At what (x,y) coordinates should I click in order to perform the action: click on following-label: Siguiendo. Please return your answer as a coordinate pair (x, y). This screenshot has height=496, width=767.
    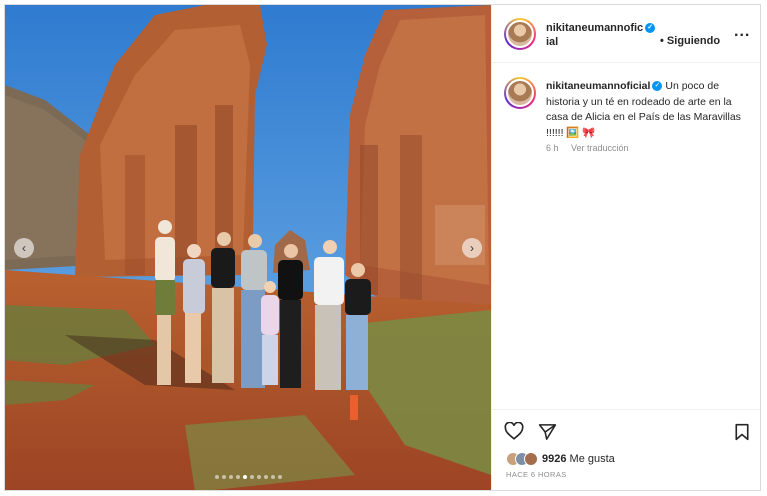
    Looking at the image, I should click on (693, 41).